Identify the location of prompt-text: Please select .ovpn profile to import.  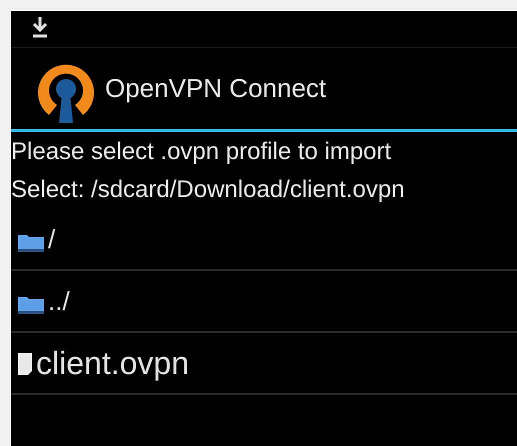
(201, 152).